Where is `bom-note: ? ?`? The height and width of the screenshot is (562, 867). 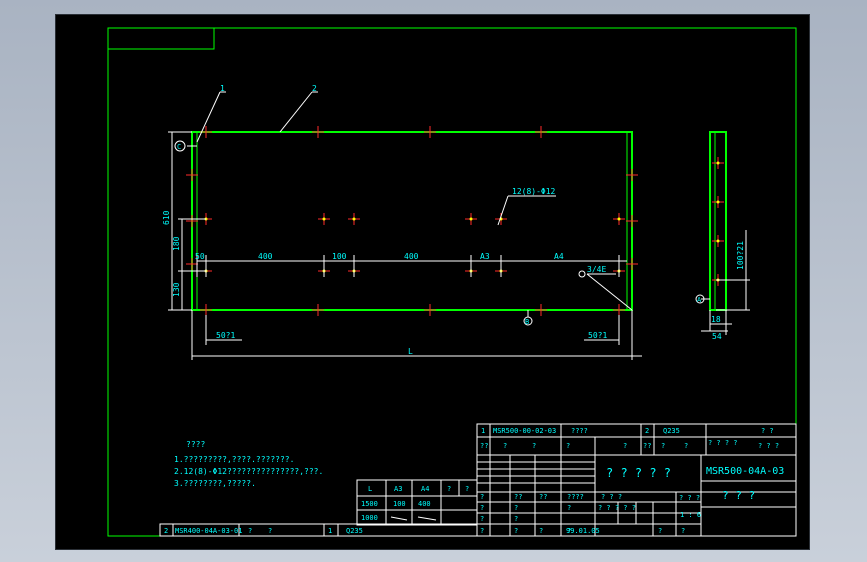
bom-note: ? ? is located at coordinates (767, 431).